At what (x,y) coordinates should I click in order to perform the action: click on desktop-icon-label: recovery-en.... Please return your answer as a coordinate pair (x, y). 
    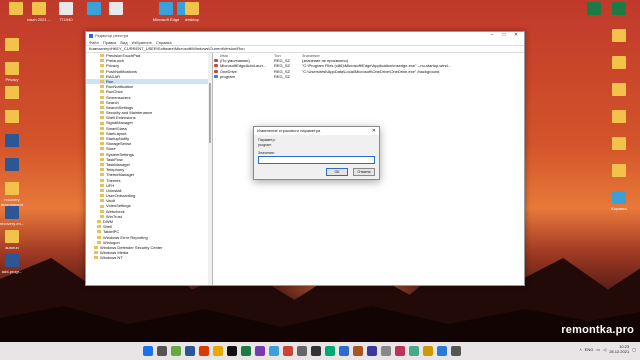
    Looking at the image, I should click on (12, 223).